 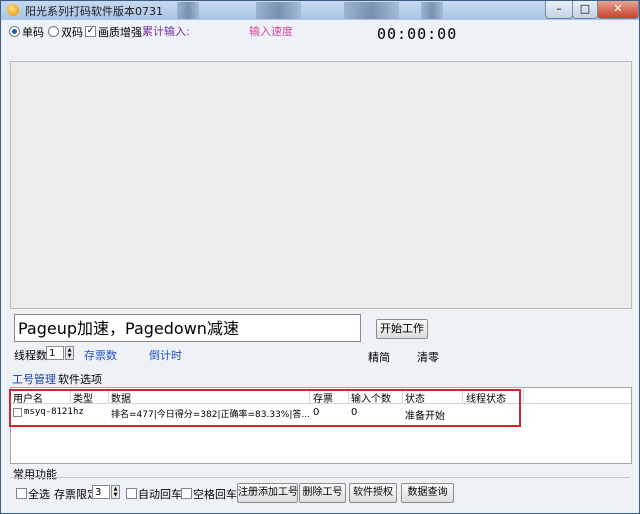 What do you see at coordinates (160, 494) in the screenshot?
I see `auto-enter-label: 自动回车` at bounding box center [160, 494].